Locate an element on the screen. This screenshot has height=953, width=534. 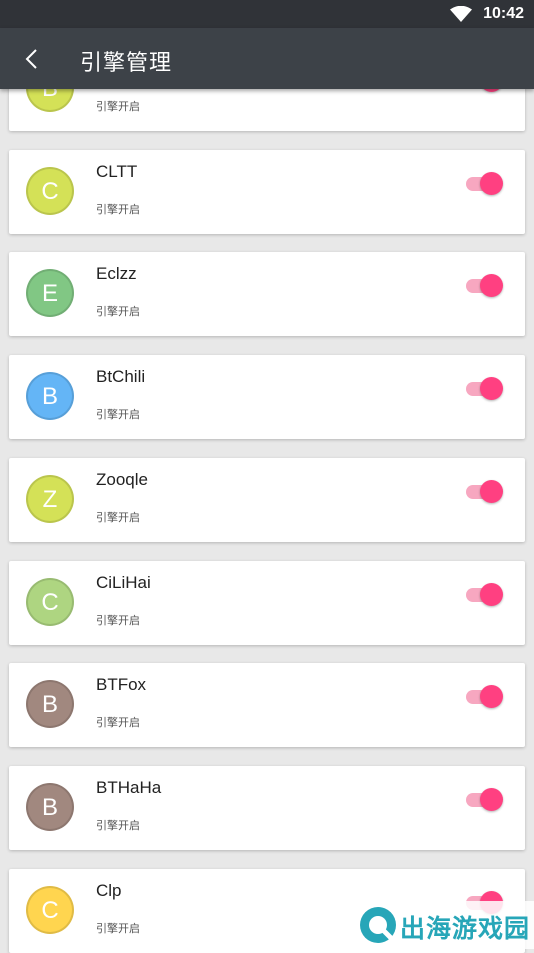
watermark-text: 出海游戏园 is located at coordinates (465, 929).